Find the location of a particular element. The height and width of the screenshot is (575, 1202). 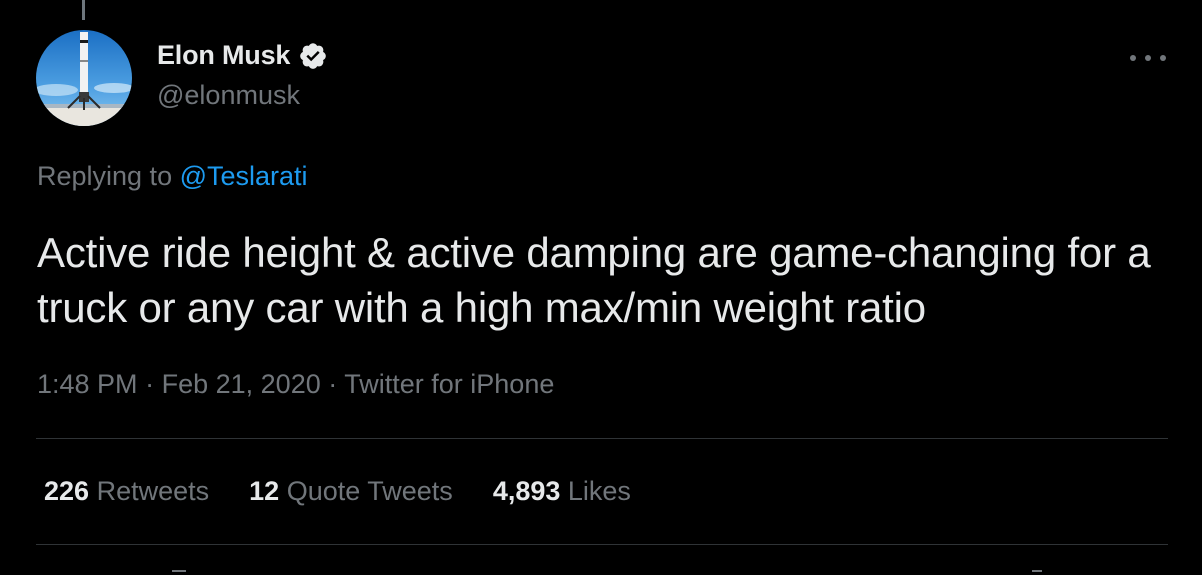

quote-tweets-label: Quote Tweets is located at coordinates (369, 491).